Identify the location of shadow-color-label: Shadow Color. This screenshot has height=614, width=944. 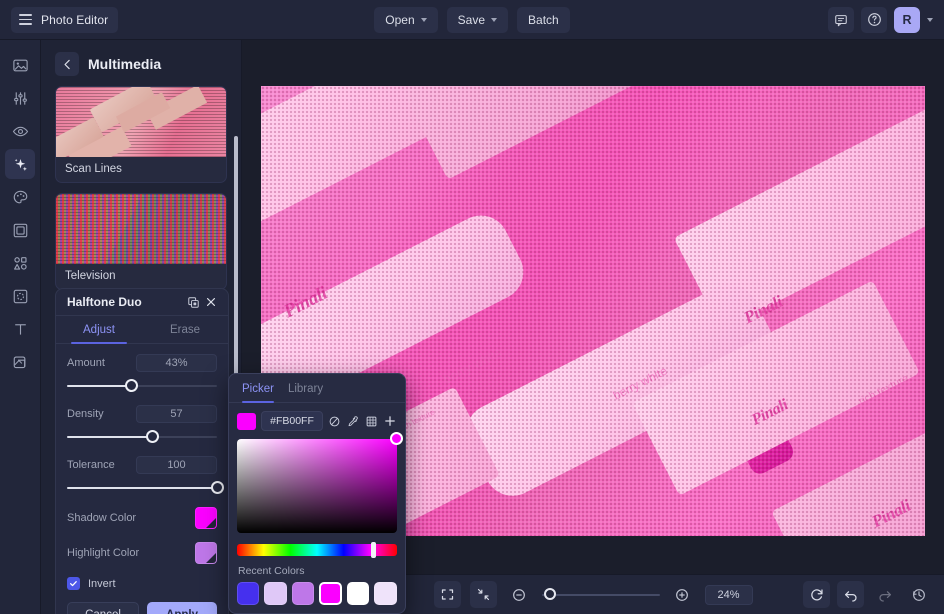
(102, 518).